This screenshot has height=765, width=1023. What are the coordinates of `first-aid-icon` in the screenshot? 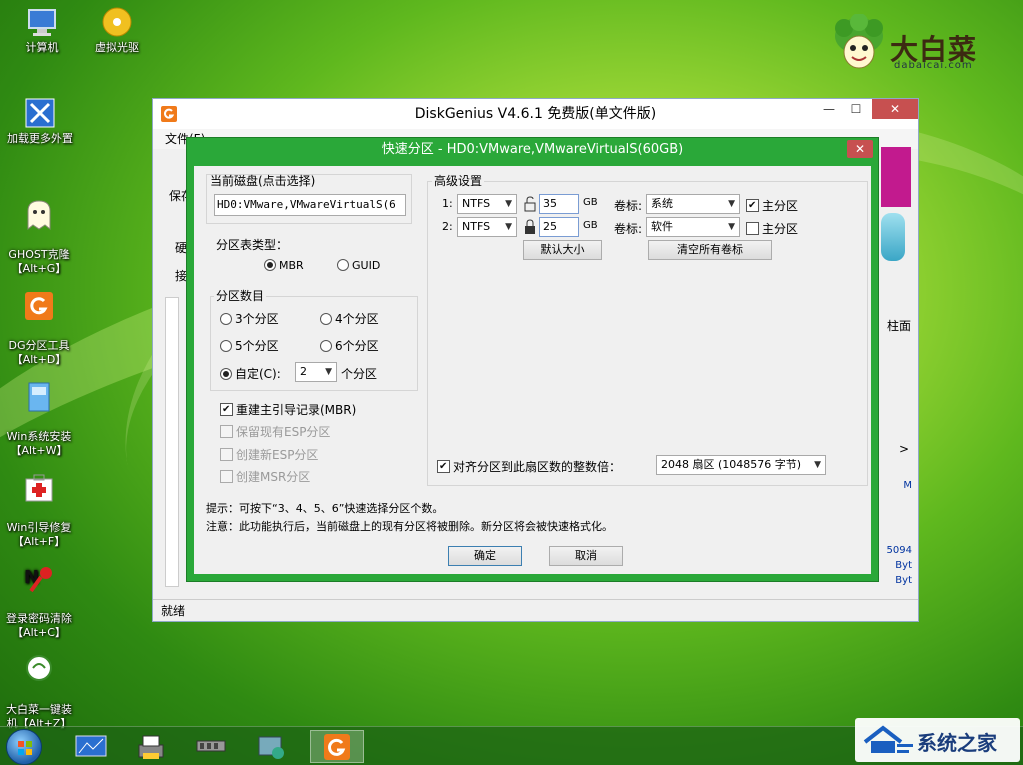 It's located at (39, 488).